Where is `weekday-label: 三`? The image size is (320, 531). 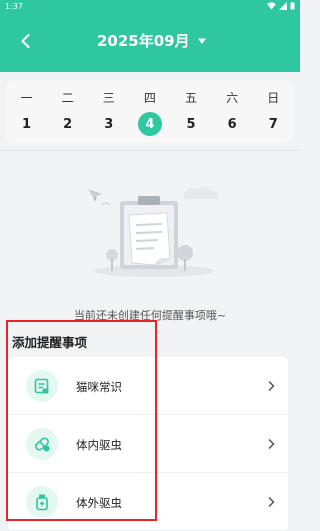 weekday-label: 三 is located at coordinates (108, 98).